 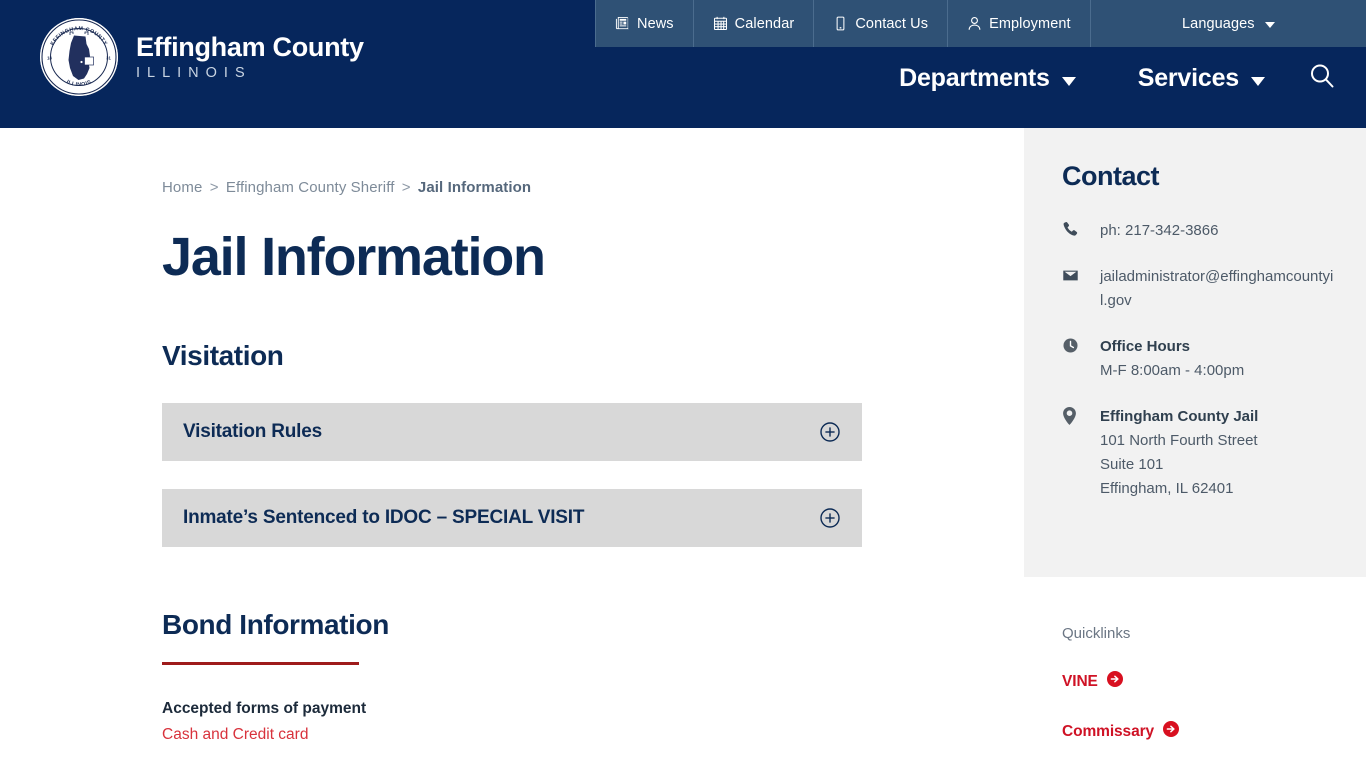 What do you see at coordinates (250, 46) in the screenshot?
I see `brand-name: Effingham County` at bounding box center [250, 46].